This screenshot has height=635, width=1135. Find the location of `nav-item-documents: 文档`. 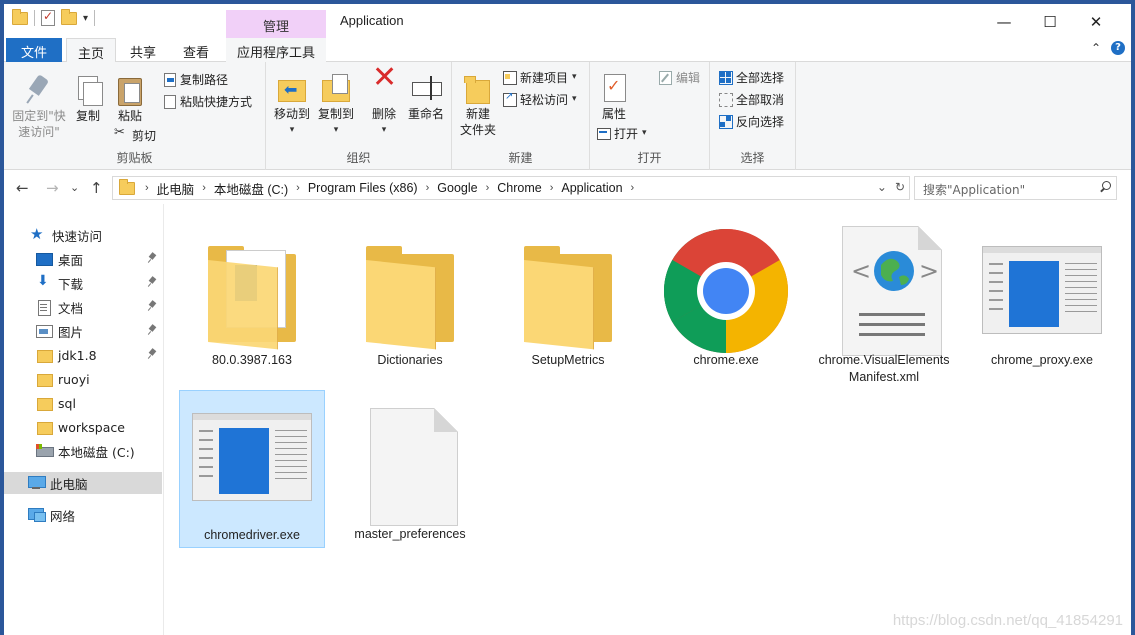

nav-item-documents: 文档 is located at coordinates (83, 307).